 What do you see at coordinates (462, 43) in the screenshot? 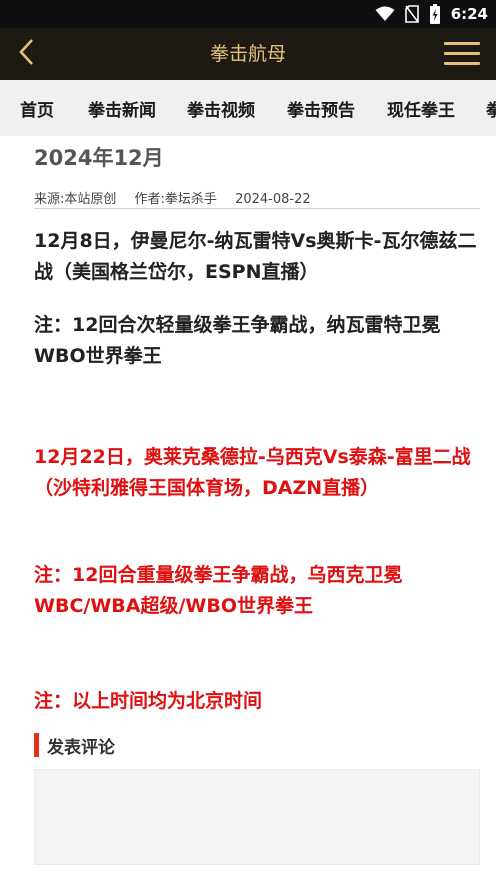
I see `hamburger-menu-icon` at bounding box center [462, 43].